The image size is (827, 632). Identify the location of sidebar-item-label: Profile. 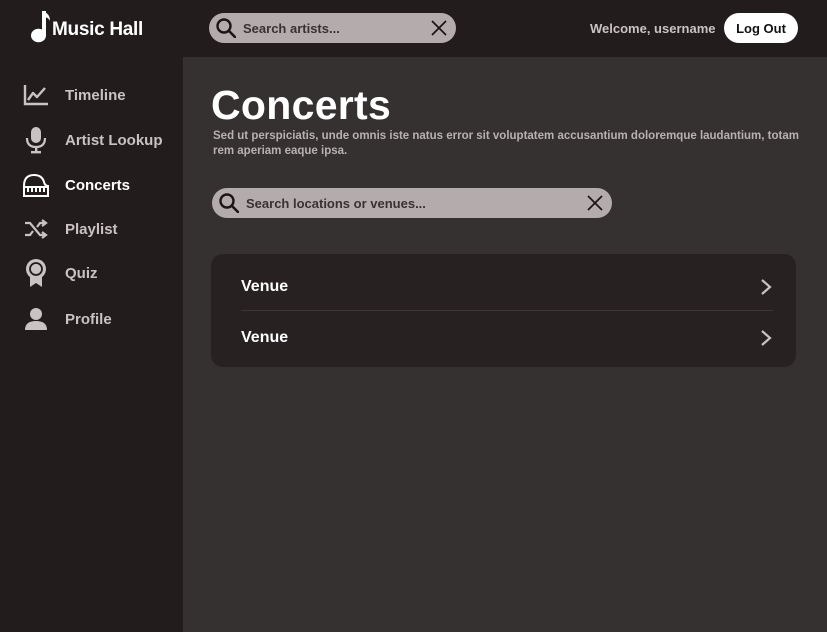
(88, 319).